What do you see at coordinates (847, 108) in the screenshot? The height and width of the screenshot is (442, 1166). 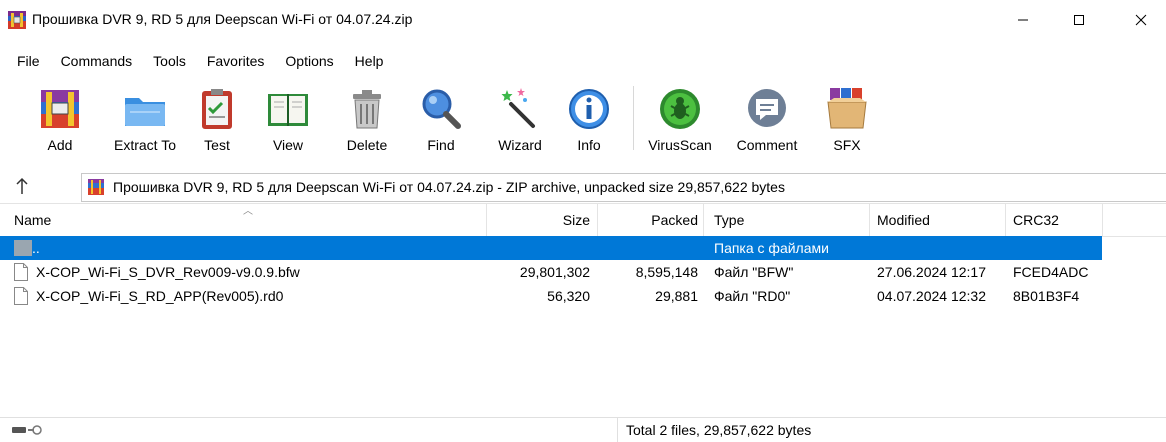 I see `sfx-box-icon` at bounding box center [847, 108].